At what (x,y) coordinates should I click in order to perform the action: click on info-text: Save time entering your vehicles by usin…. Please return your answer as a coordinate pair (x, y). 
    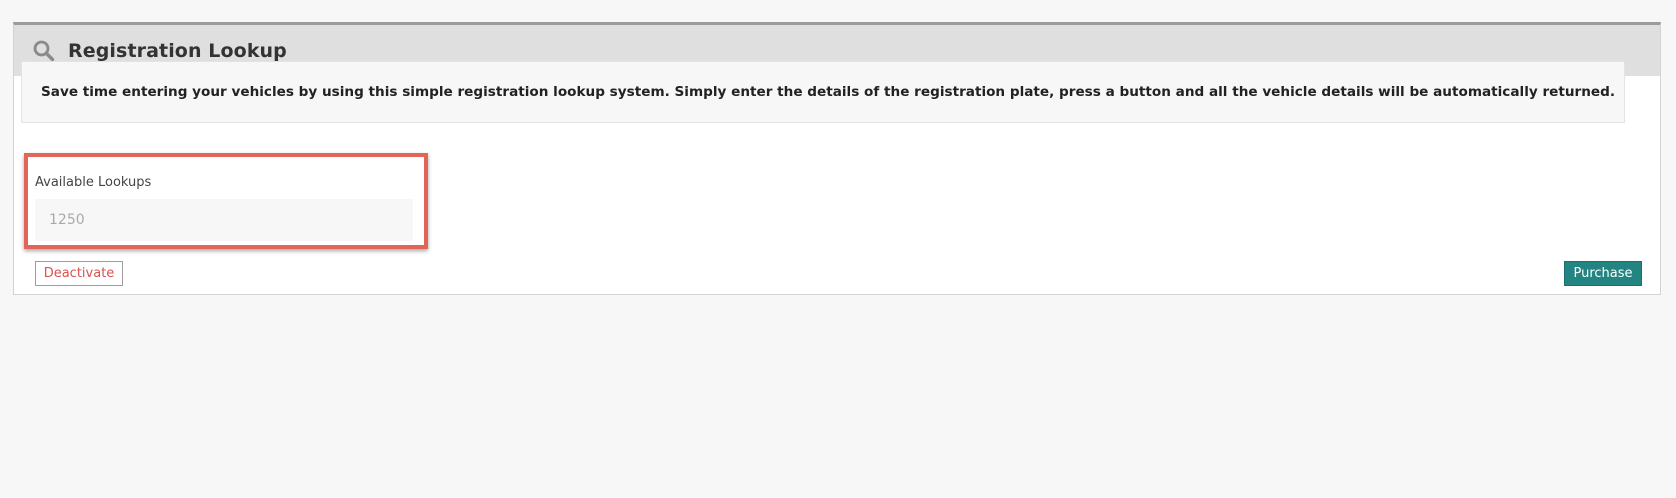
    Looking at the image, I should click on (828, 92).